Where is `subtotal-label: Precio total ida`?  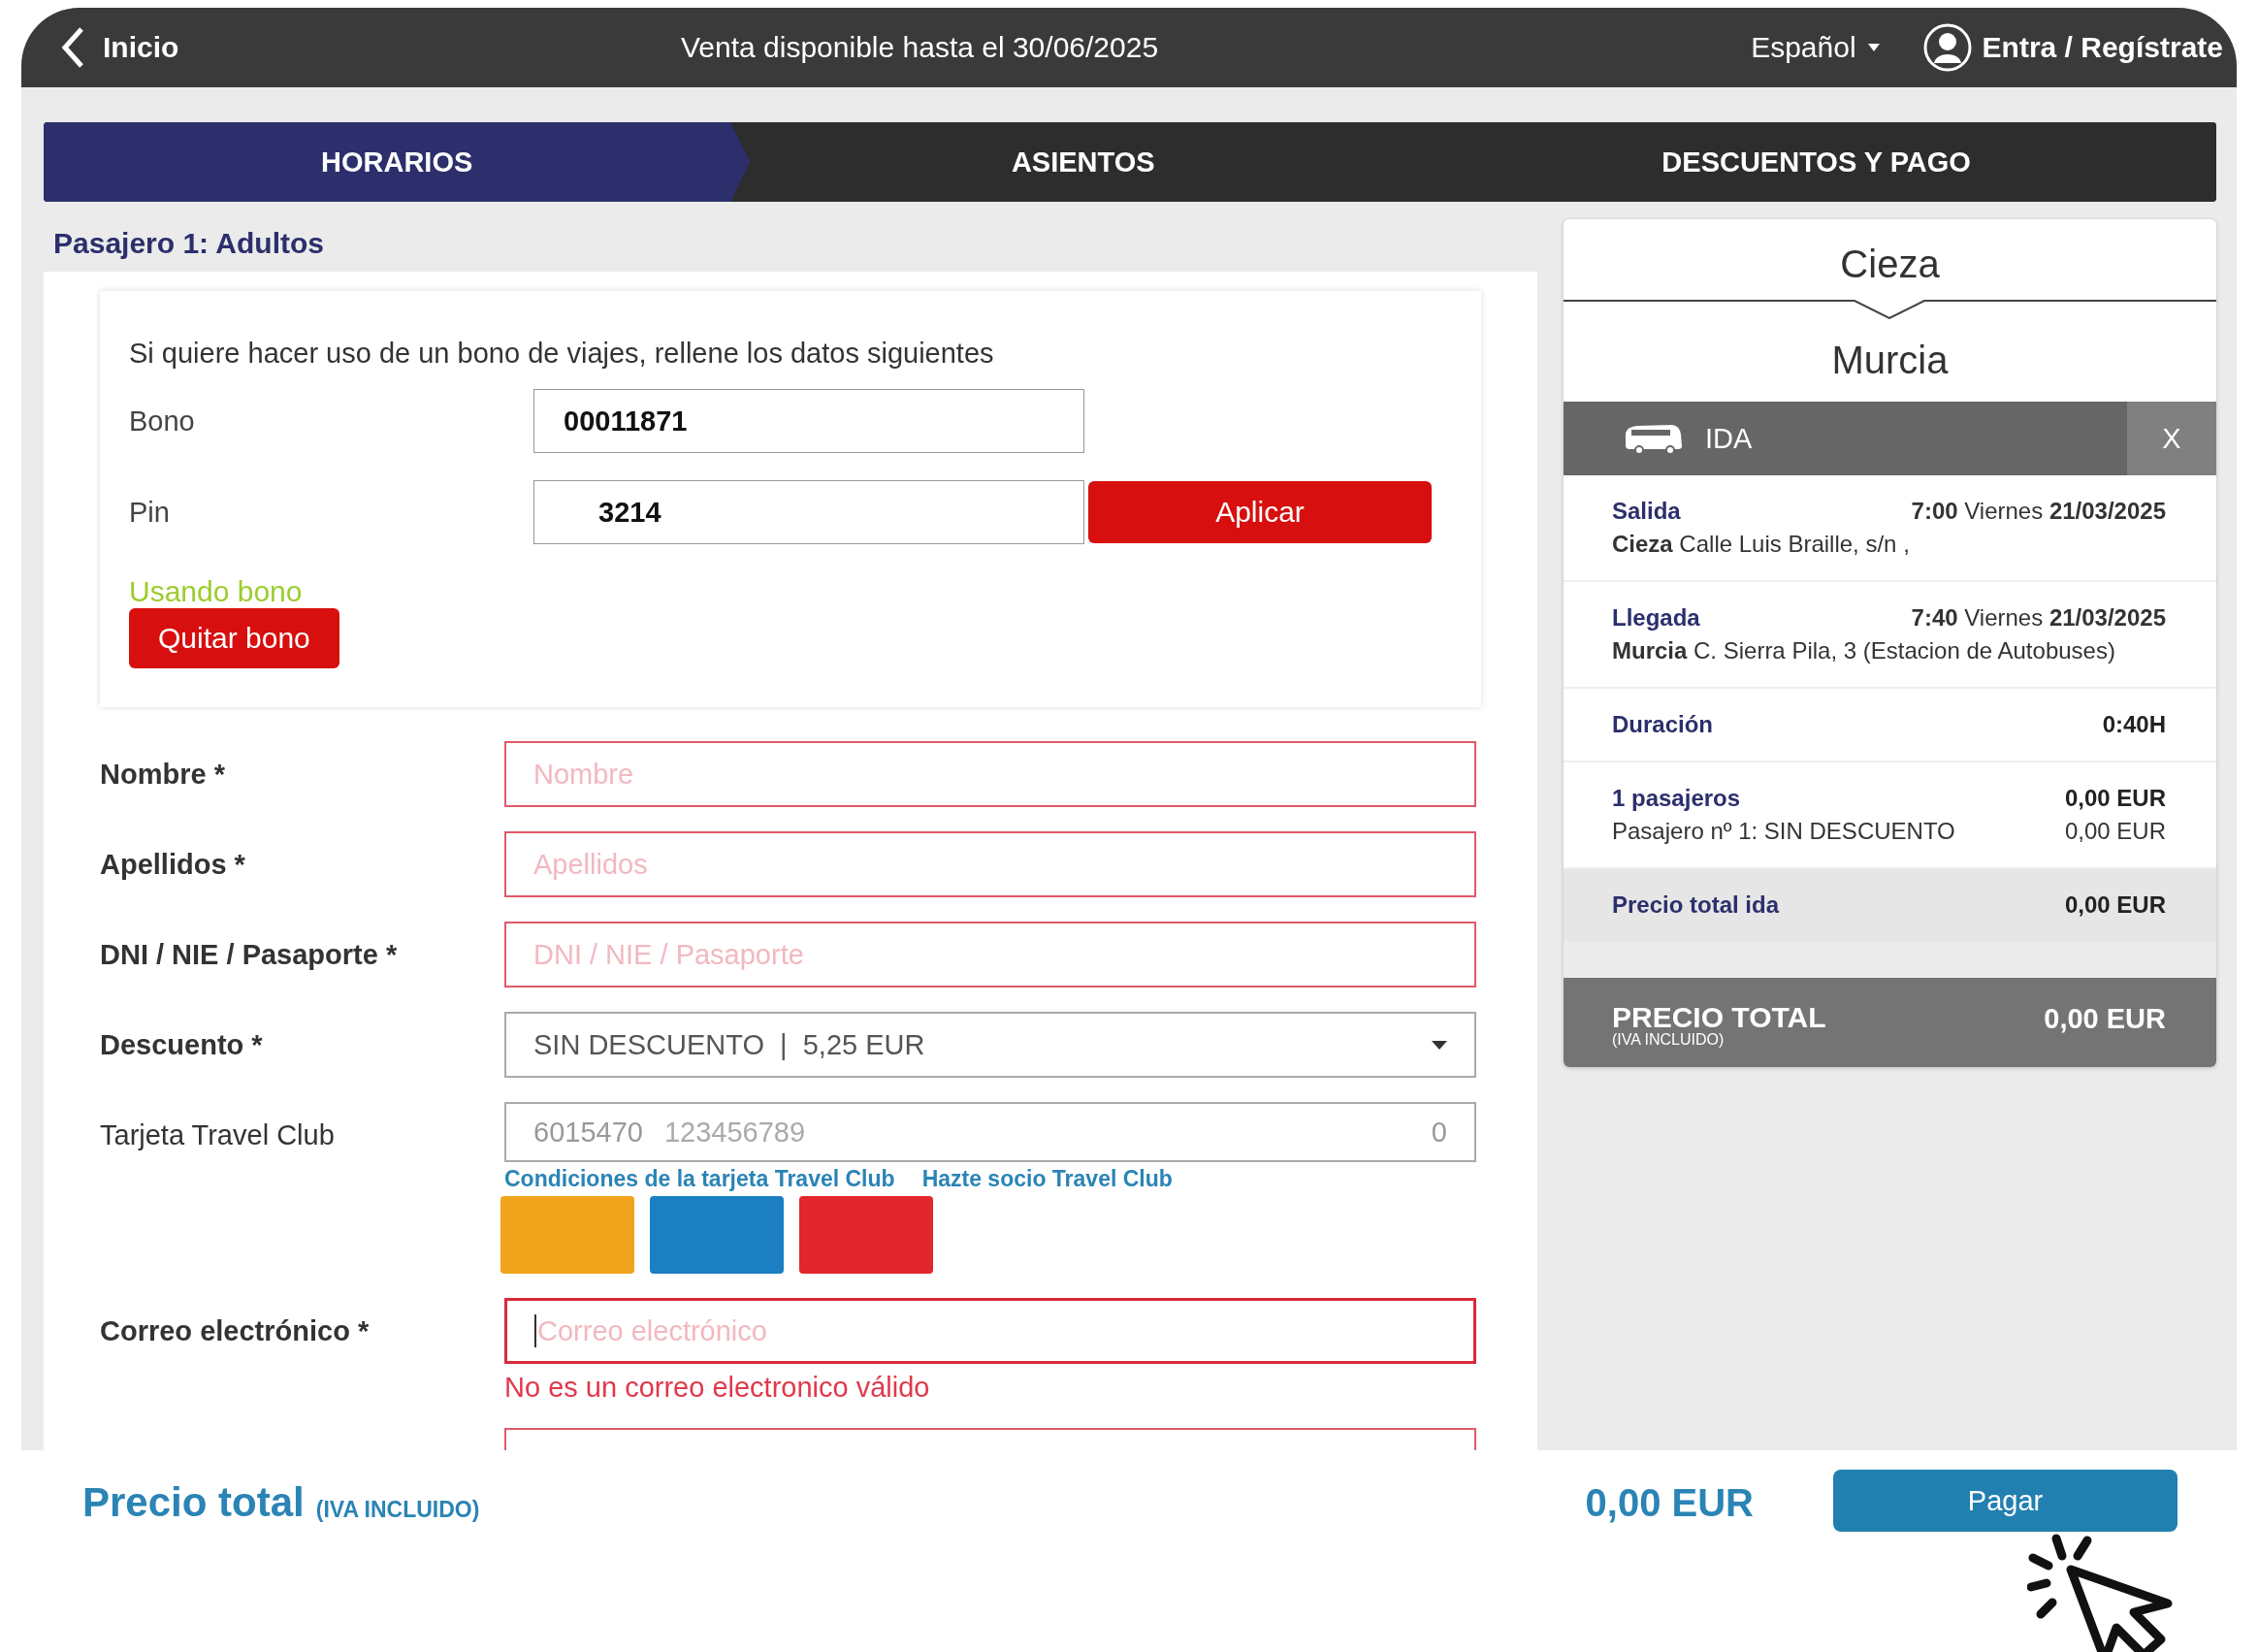 subtotal-label: Precio total ida is located at coordinates (1696, 905).